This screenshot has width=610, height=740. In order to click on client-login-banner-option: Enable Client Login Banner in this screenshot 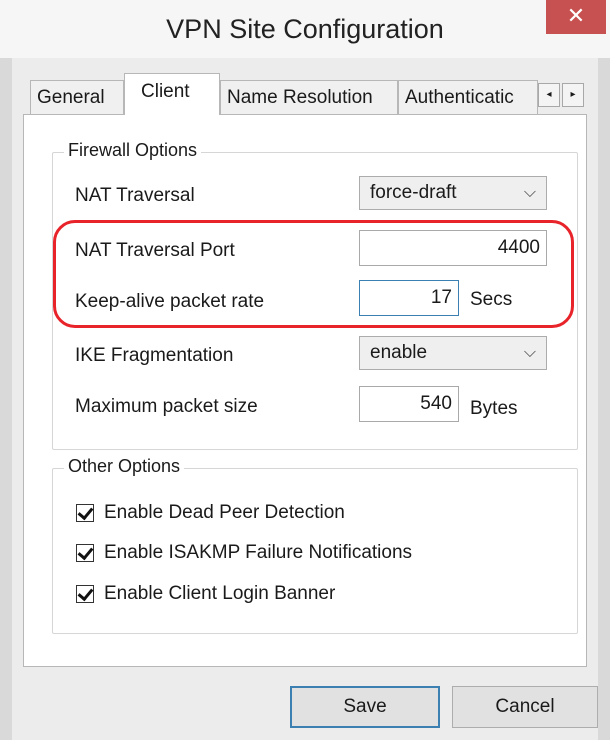, I will do `click(205, 594)`.